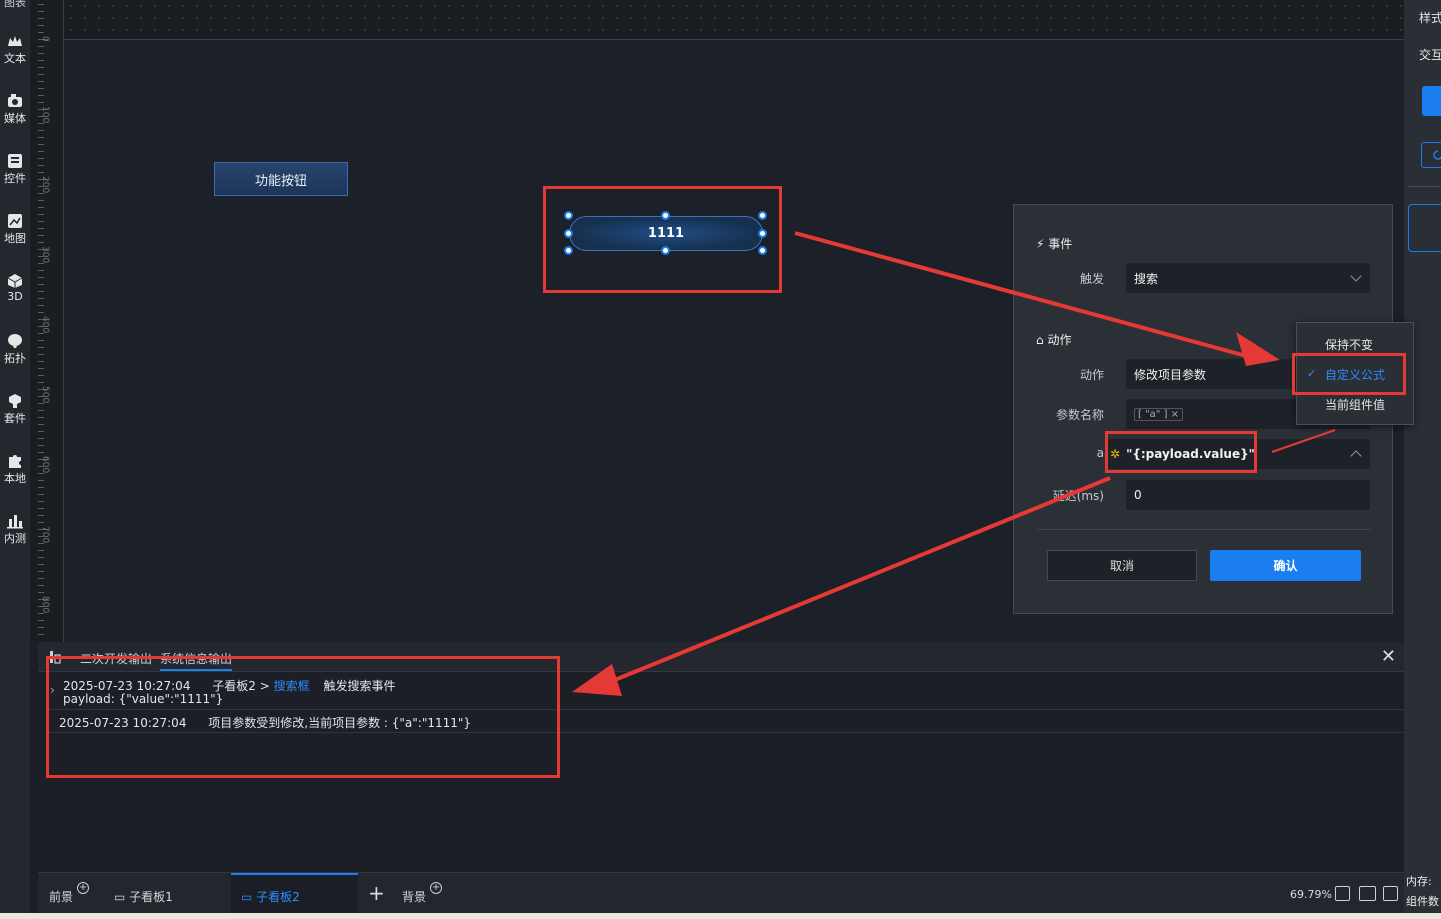 The image size is (1441, 919). I want to click on event-section-title: ⚡ 事件, so click(1054, 243).